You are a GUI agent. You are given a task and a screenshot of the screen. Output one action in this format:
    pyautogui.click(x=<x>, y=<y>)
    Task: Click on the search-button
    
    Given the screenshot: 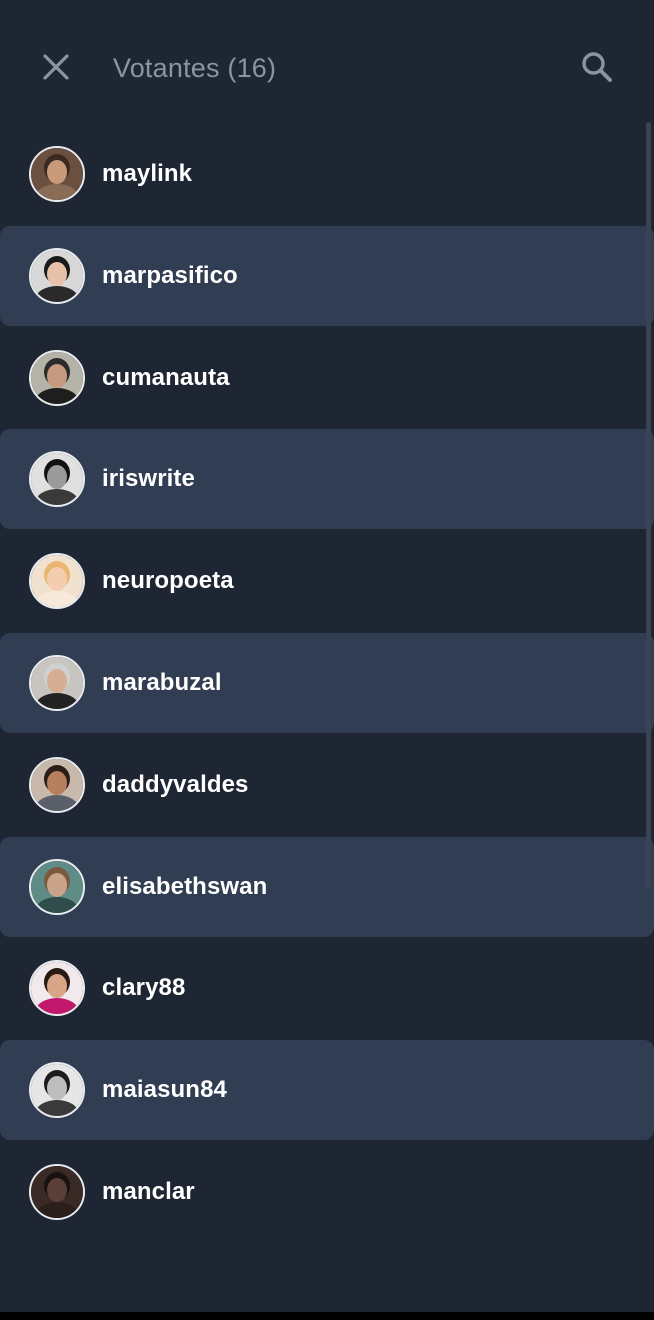 What is the action you would take?
    pyautogui.click(x=597, y=67)
    